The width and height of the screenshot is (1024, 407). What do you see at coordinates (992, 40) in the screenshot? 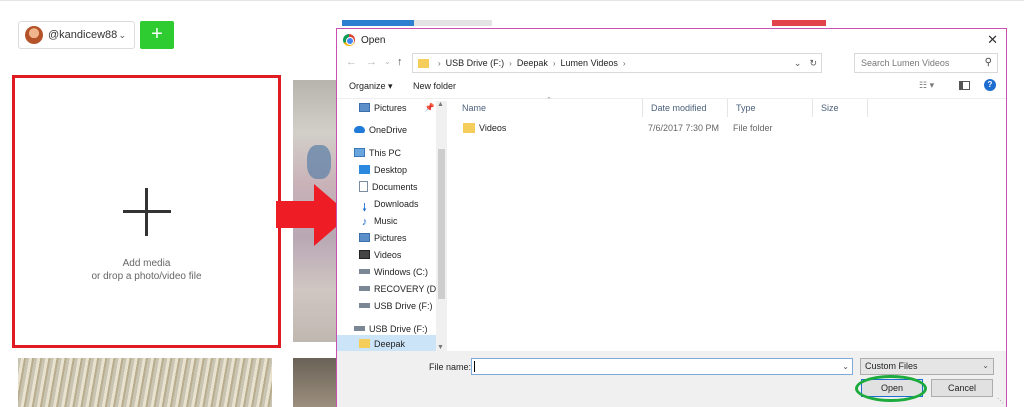
I see `close-icon: ✕` at bounding box center [992, 40].